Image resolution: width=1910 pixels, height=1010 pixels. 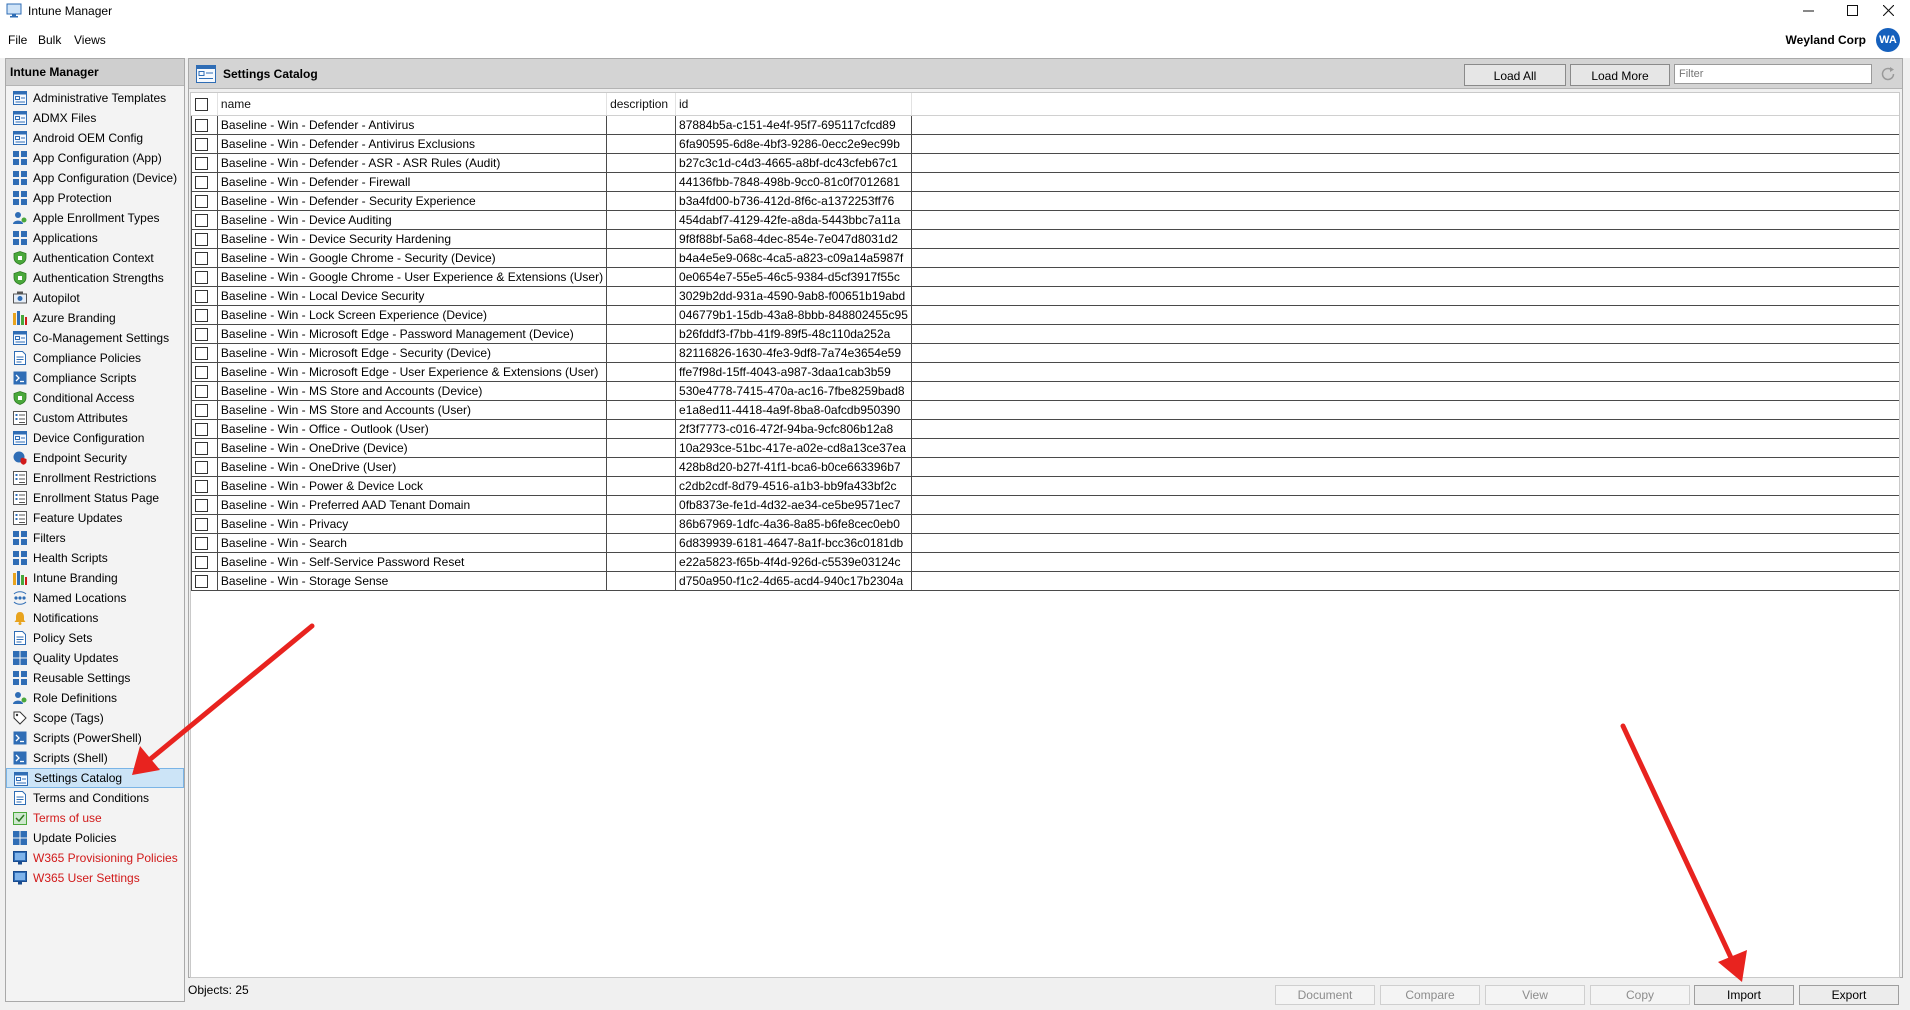 What do you see at coordinates (95, 758) in the screenshot?
I see `sidebar-item-scripts-shell: Scripts (Shell)` at bounding box center [95, 758].